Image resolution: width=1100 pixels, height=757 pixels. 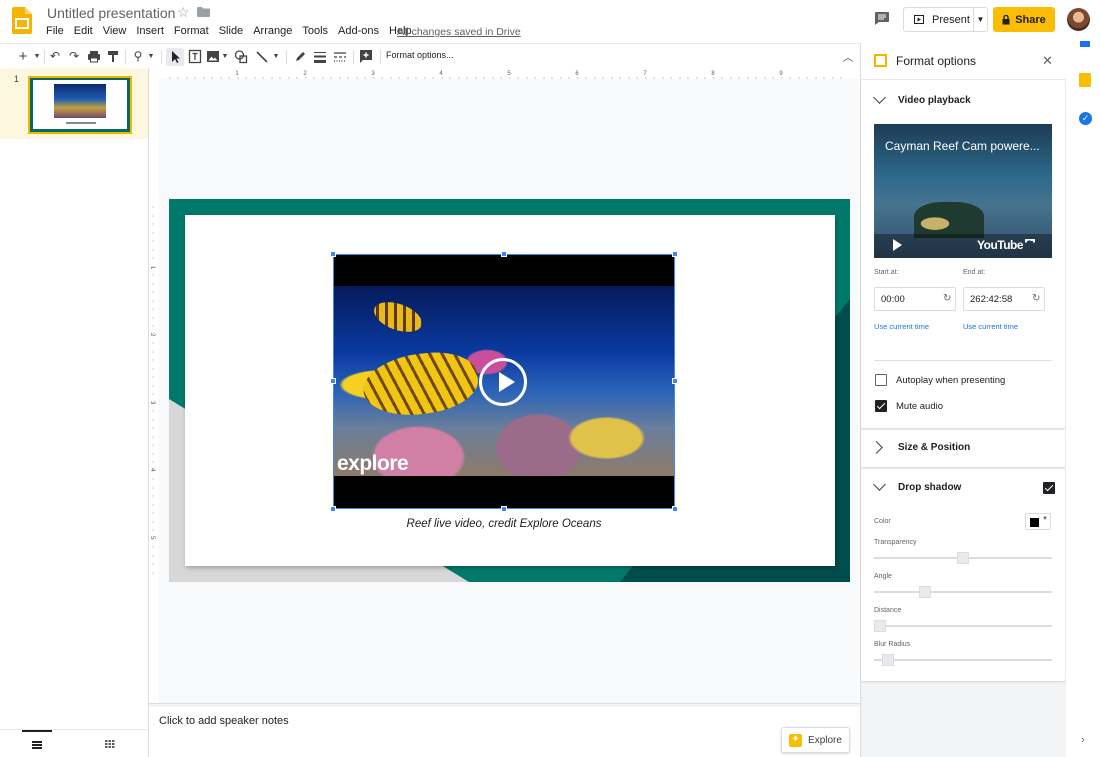 What do you see at coordinates (675, 254) in the screenshot?
I see `resize-handle-ne` at bounding box center [675, 254].